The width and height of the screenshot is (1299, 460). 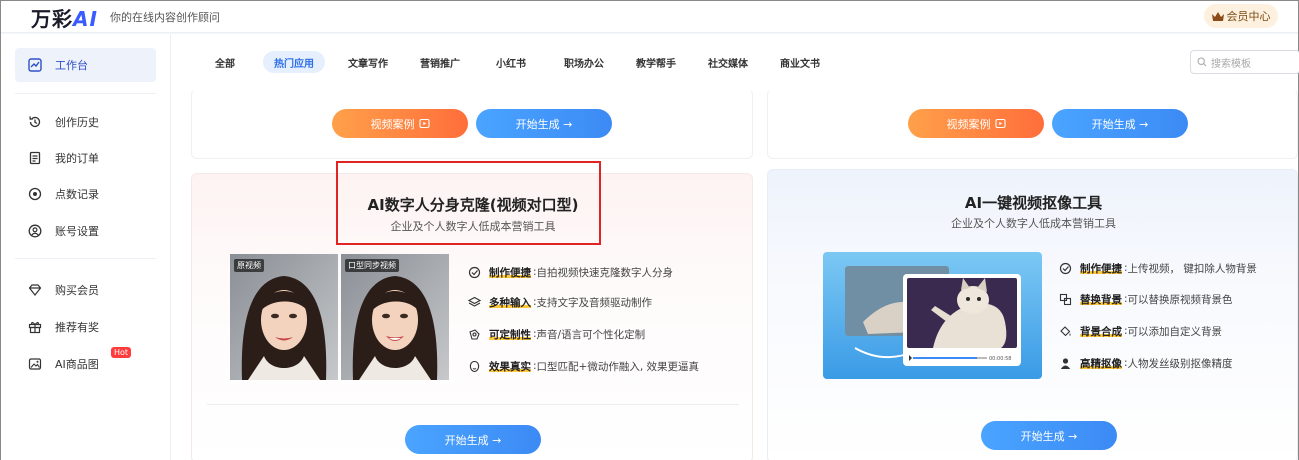 What do you see at coordinates (1065, 299) in the screenshot?
I see `replace-icon` at bounding box center [1065, 299].